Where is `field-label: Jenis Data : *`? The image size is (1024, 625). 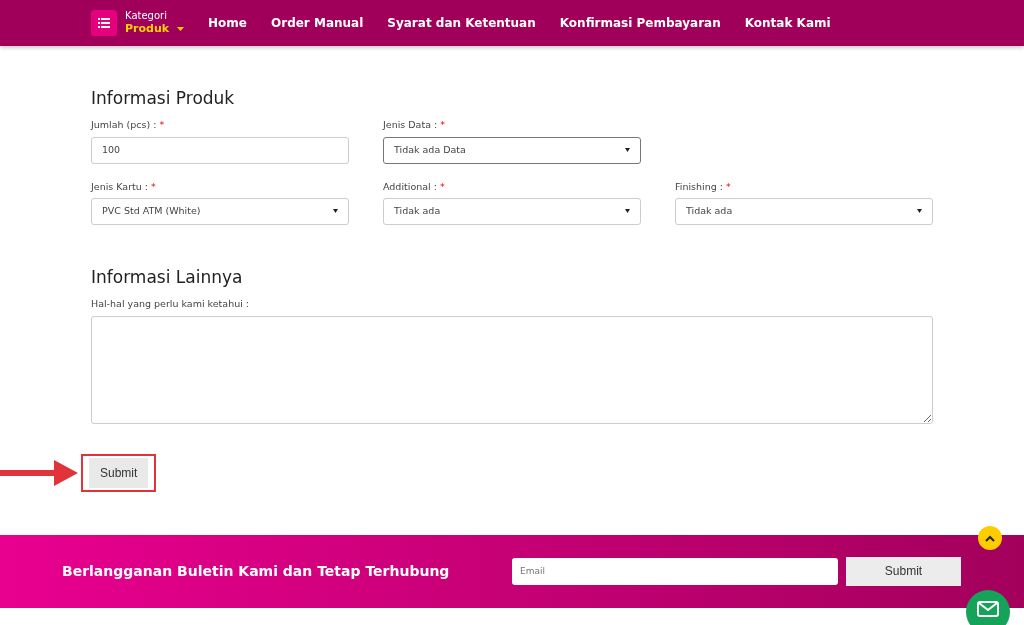 field-label: Jenis Data : * is located at coordinates (414, 125).